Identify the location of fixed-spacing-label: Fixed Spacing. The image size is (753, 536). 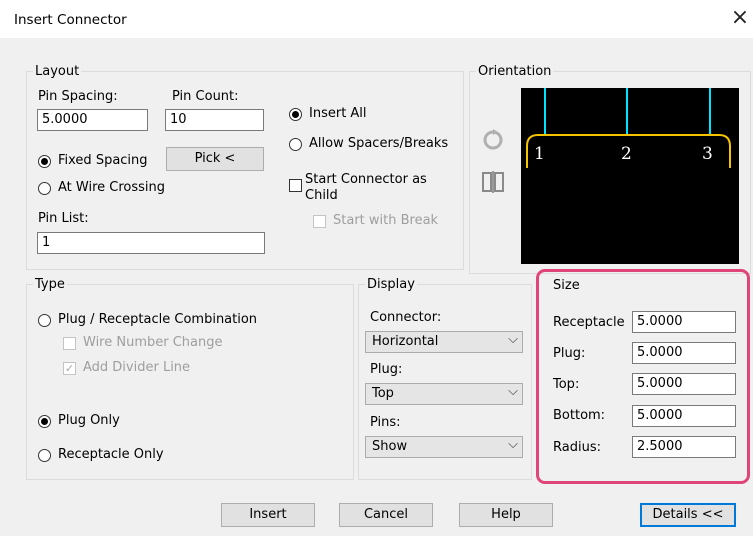
(103, 160).